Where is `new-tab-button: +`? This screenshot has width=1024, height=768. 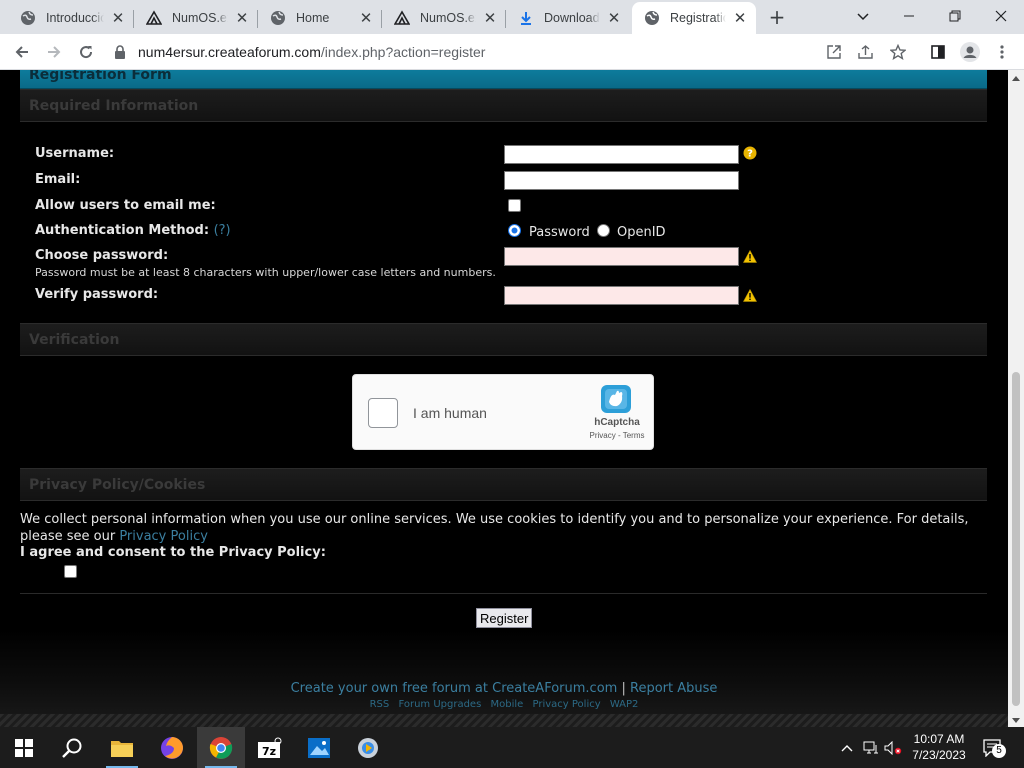
new-tab-button: + is located at coordinates (777, 17).